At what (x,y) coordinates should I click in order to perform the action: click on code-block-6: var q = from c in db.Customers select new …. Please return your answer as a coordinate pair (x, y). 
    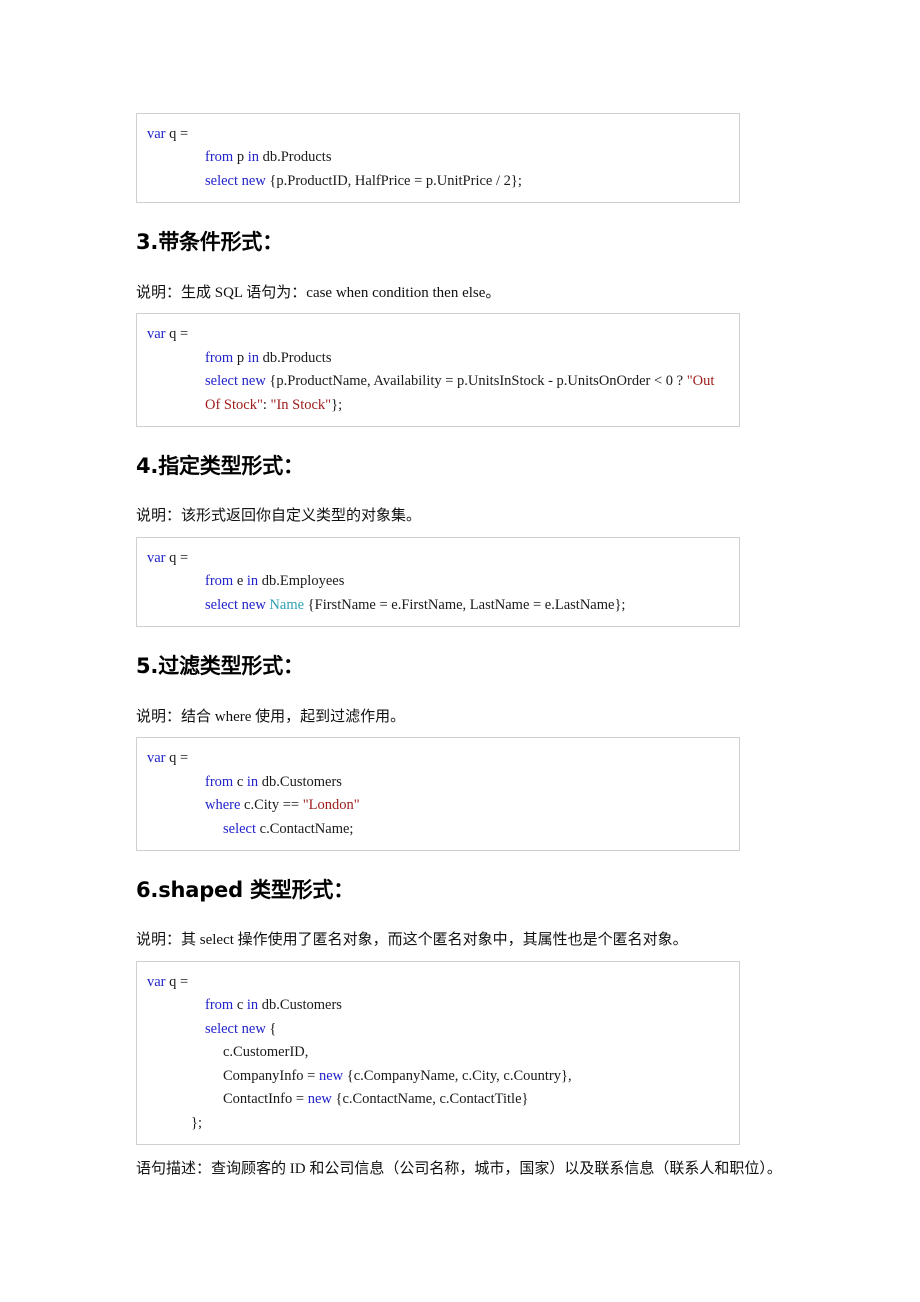
    Looking at the image, I should click on (438, 1053).